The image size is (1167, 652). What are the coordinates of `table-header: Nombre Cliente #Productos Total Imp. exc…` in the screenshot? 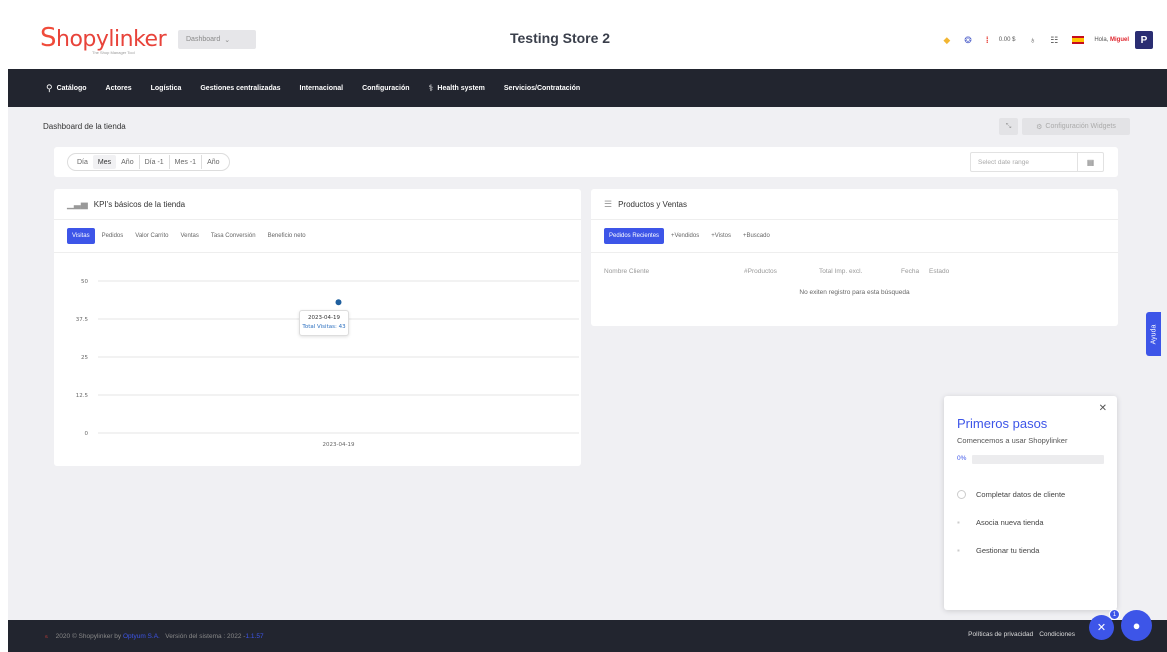 It's located at (776, 271).